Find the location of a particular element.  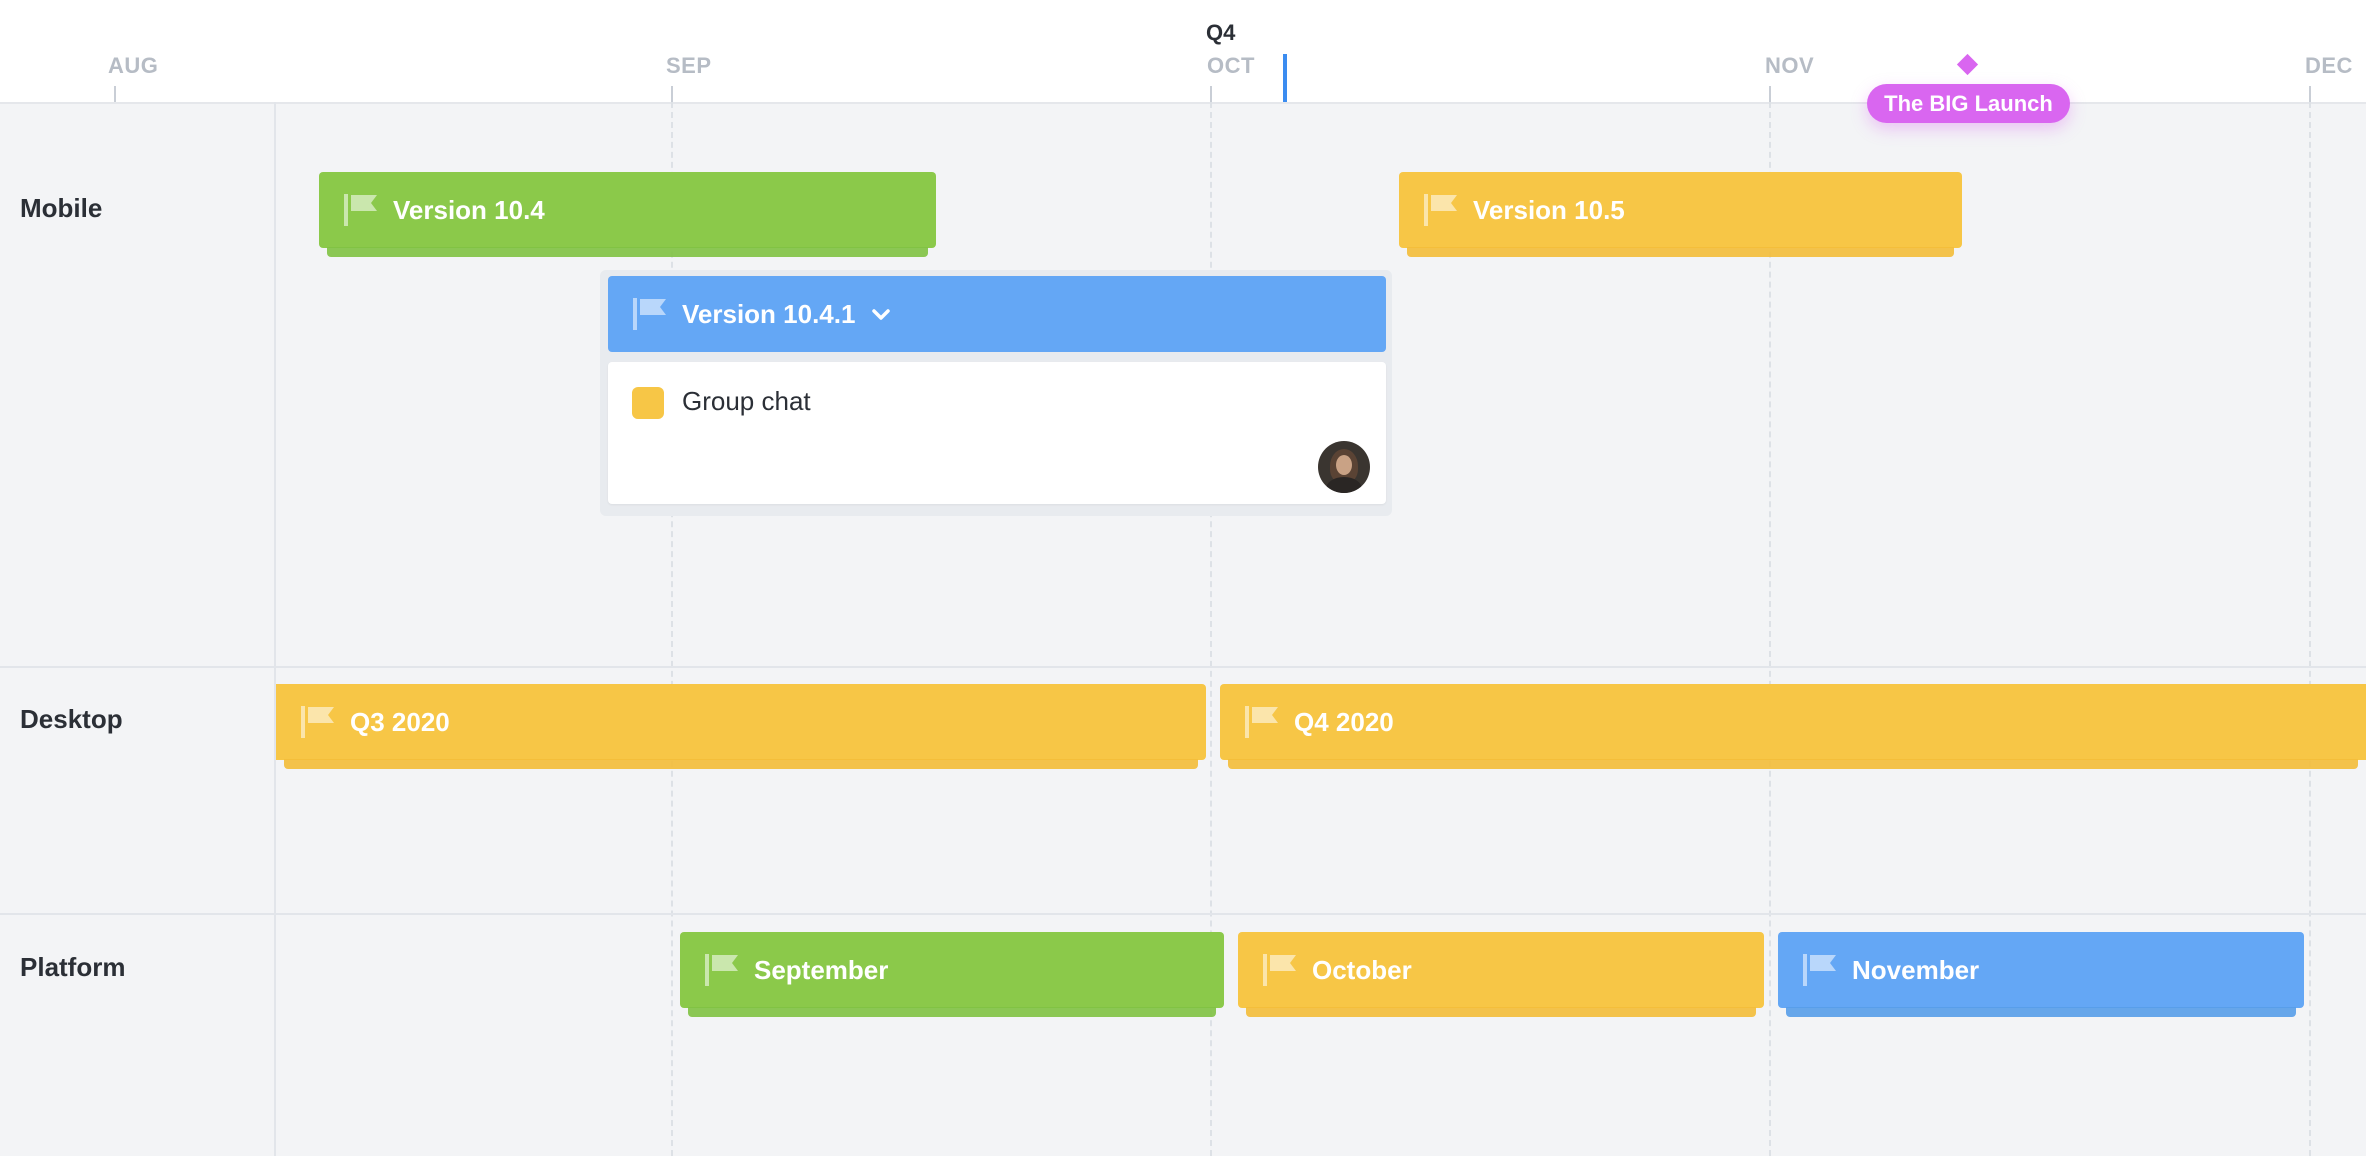

bar-label: Version 10.4.1 is located at coordinates (769, 313).